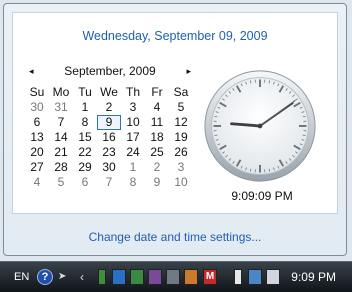 The height and width of the screenshot is (292, 352). What do you see at coordinates (37, 152) in the screenshot?
I see `calendar-day: 20` at bounding box center [37, 152].